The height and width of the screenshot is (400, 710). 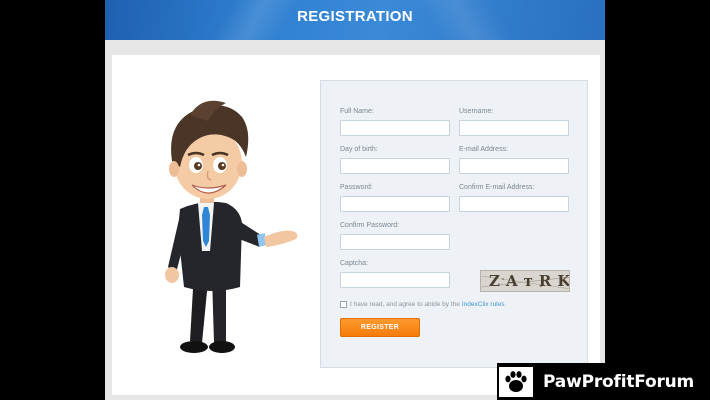 I want to click on captcha-text: ZAтRK, so click(x=529, y=281).